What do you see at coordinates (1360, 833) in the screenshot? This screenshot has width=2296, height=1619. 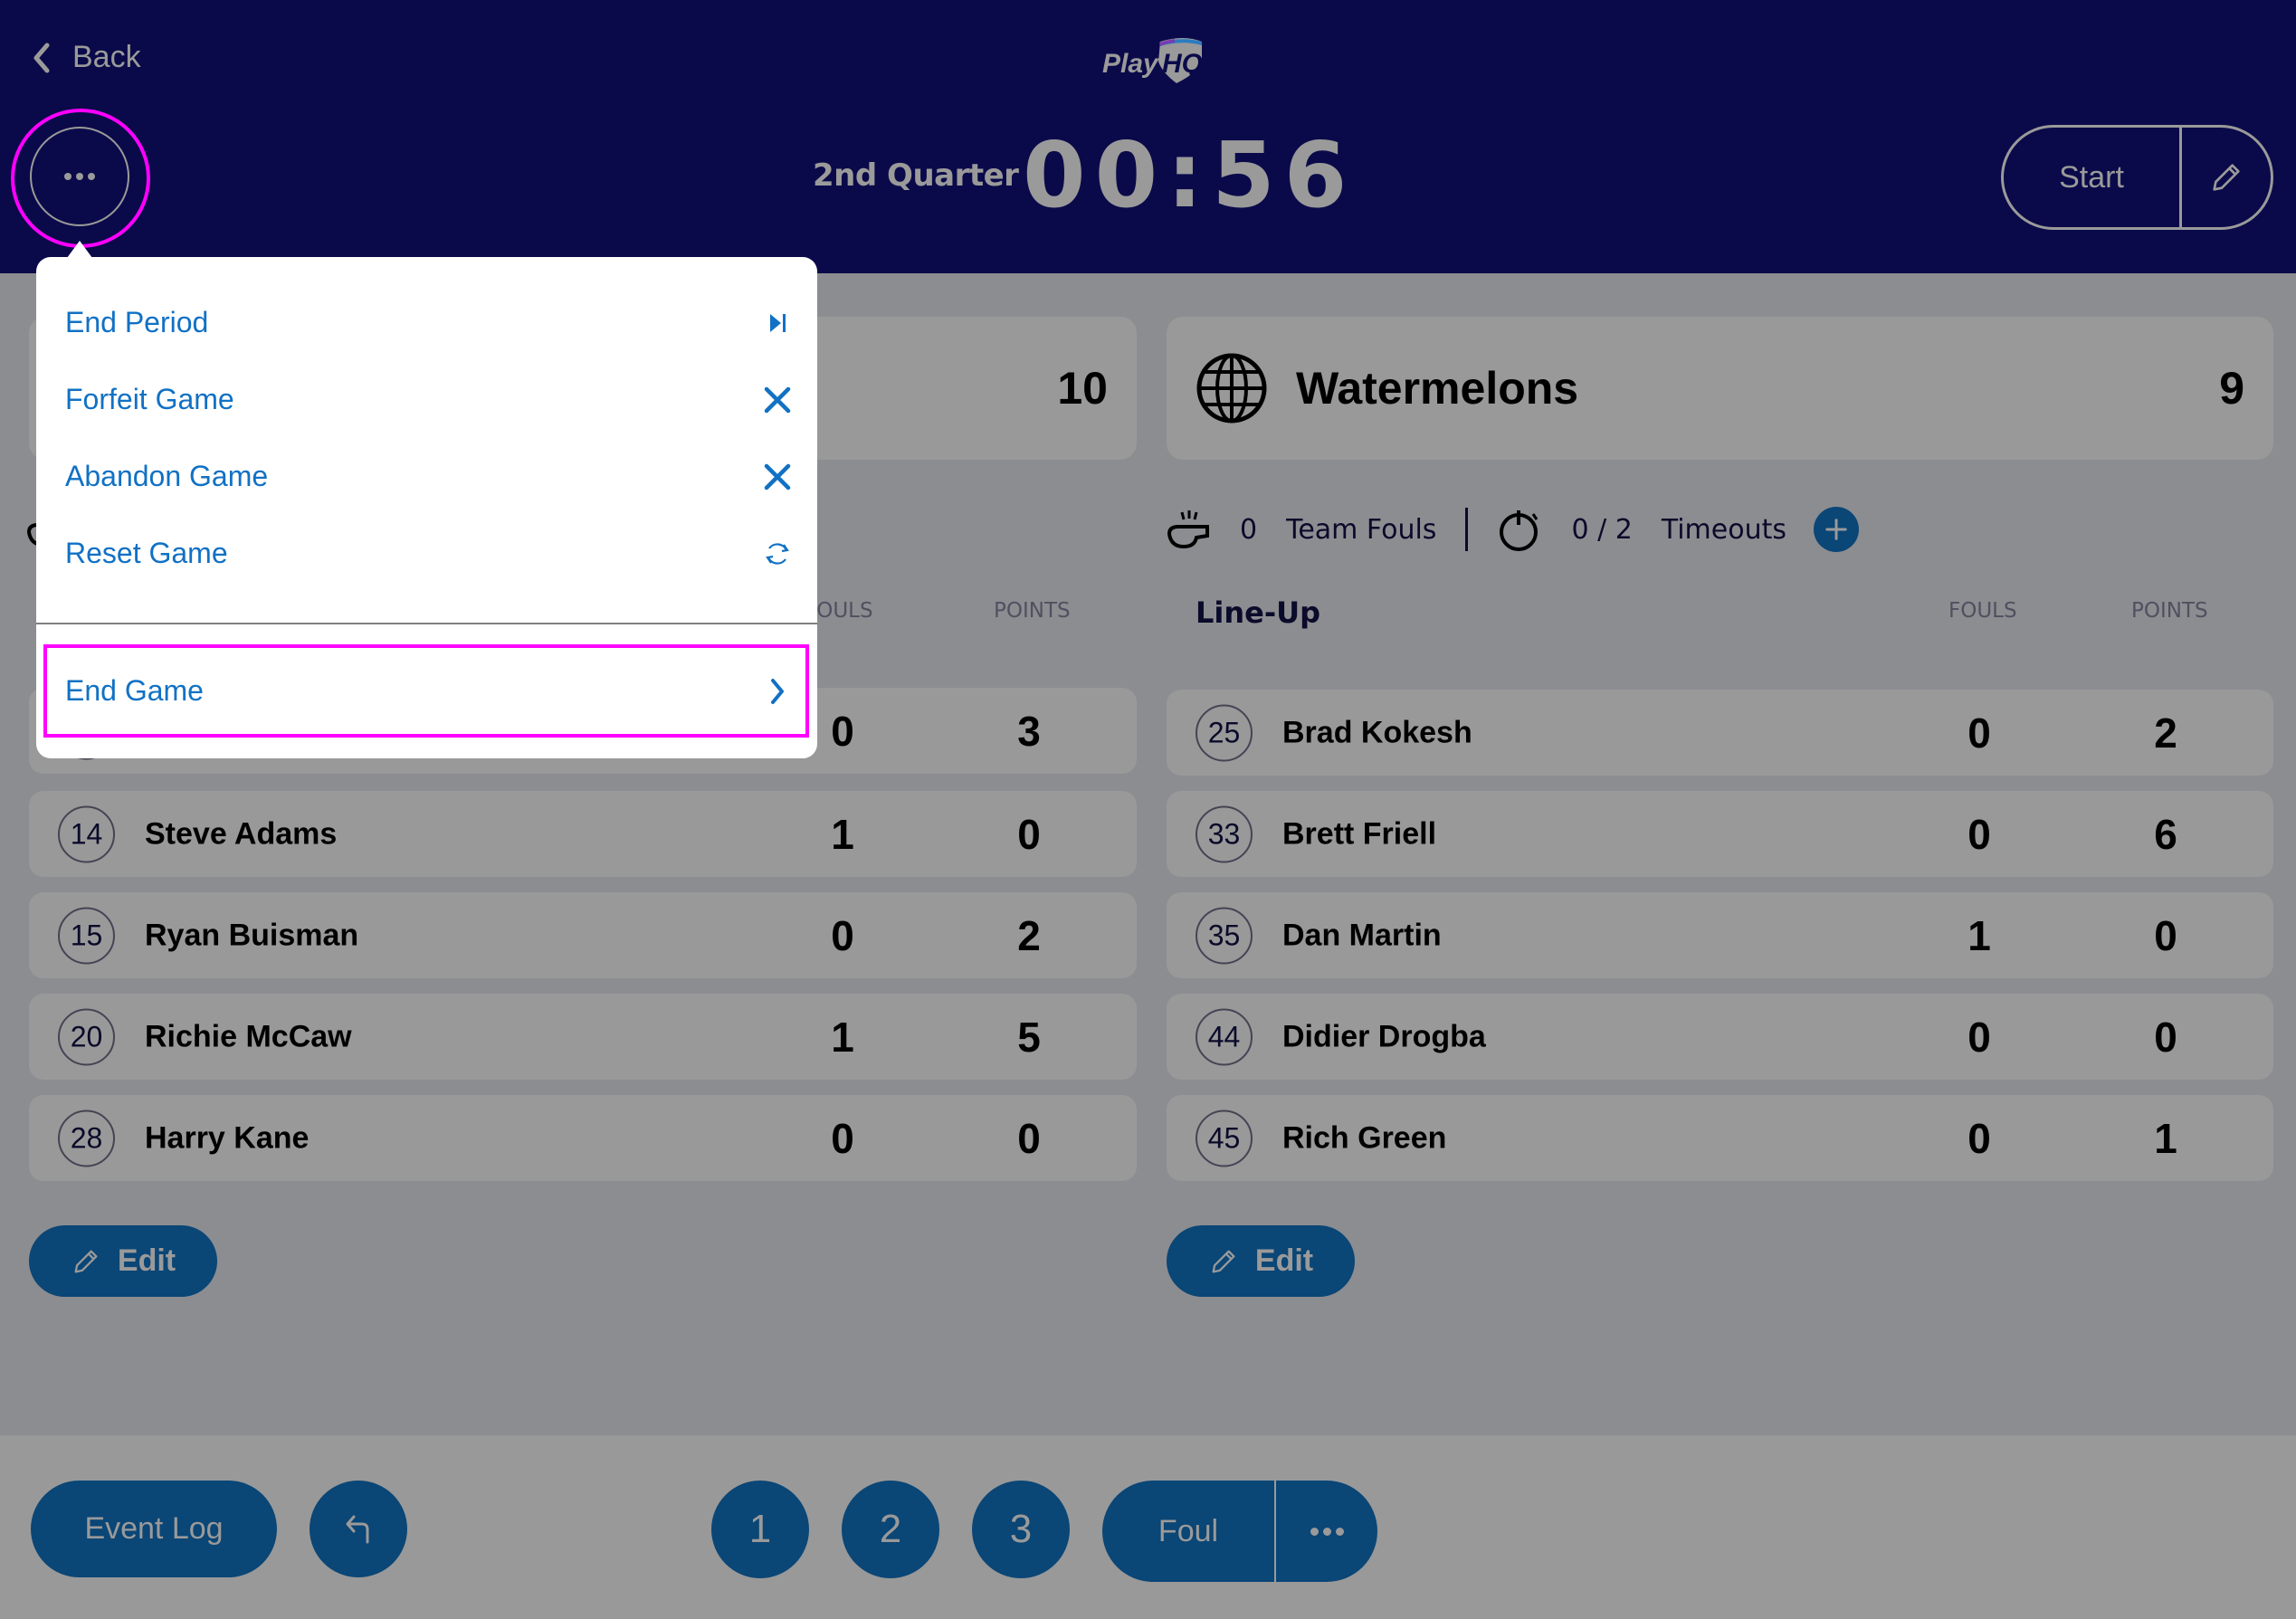 I see `player-name: Brett Friell` at bounding box center [1360, 833].